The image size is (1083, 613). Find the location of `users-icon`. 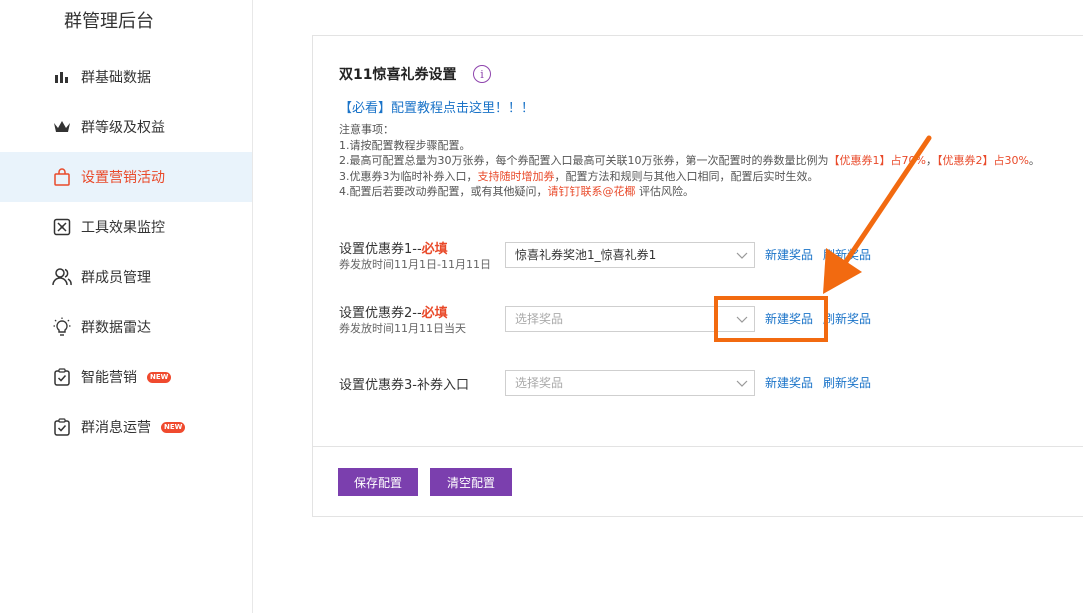

users-icon is located at coordinates (62, 277).